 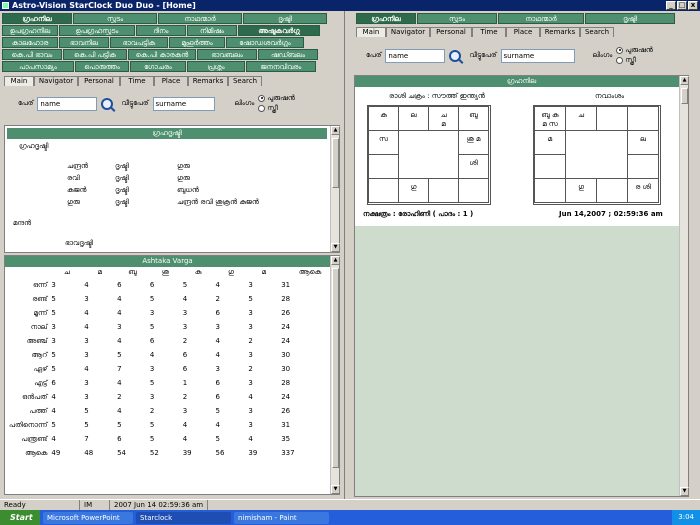 I want to click on drishti-cell: ദൃഷ്ടി, so click(x=122, y=166).